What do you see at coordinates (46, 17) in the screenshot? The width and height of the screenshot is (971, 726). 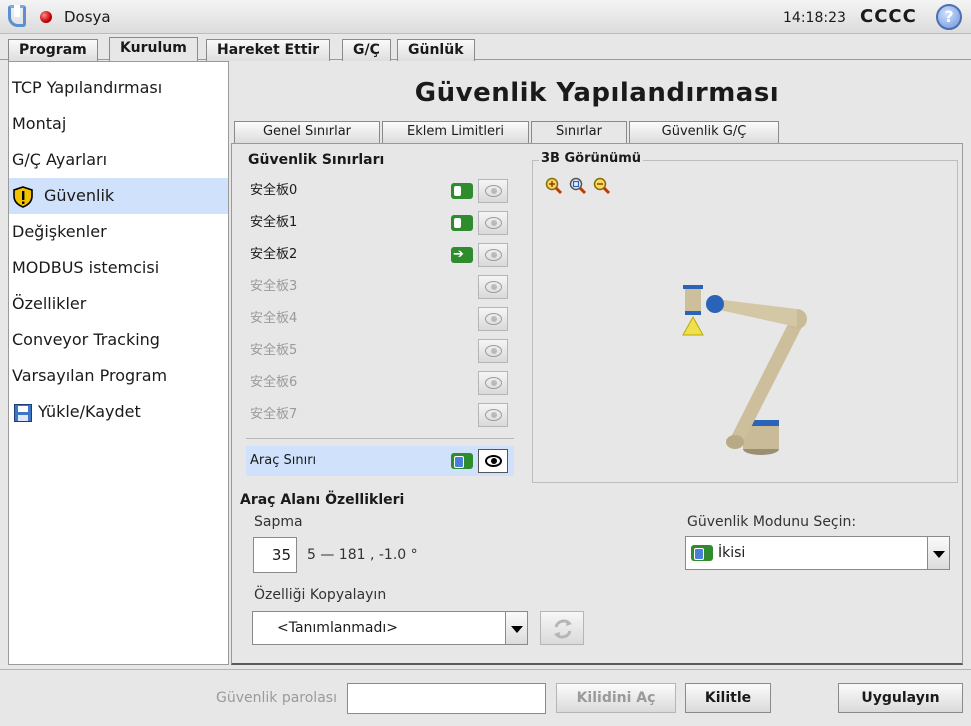 I see `robot-status-led-icon` at bounding box center [46, 17].